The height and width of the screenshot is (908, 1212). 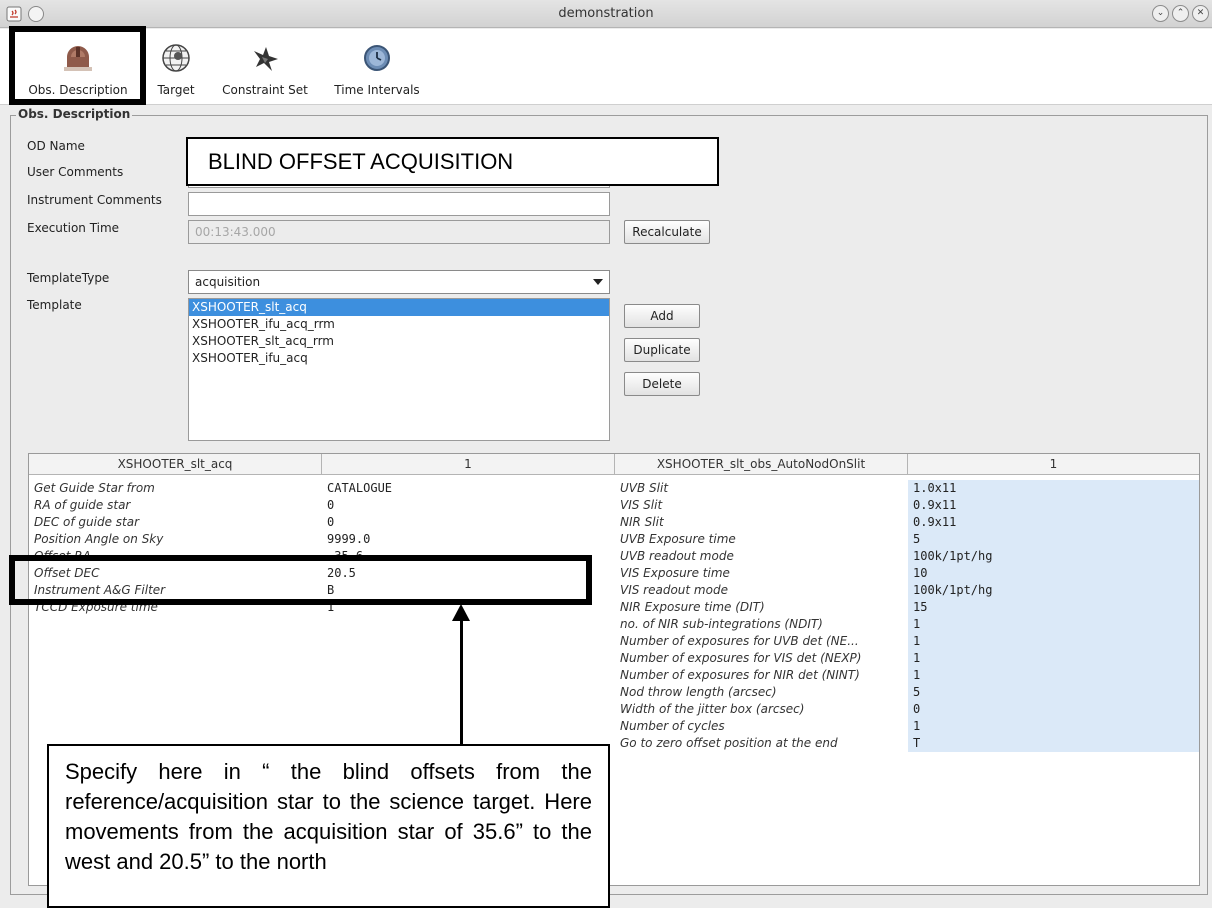 What do you see at coordinates (614, 675) in the screenshot?
I see `table-row: Number of exposures for NIR det (NINT) 1` at bounding box center [614, 675].